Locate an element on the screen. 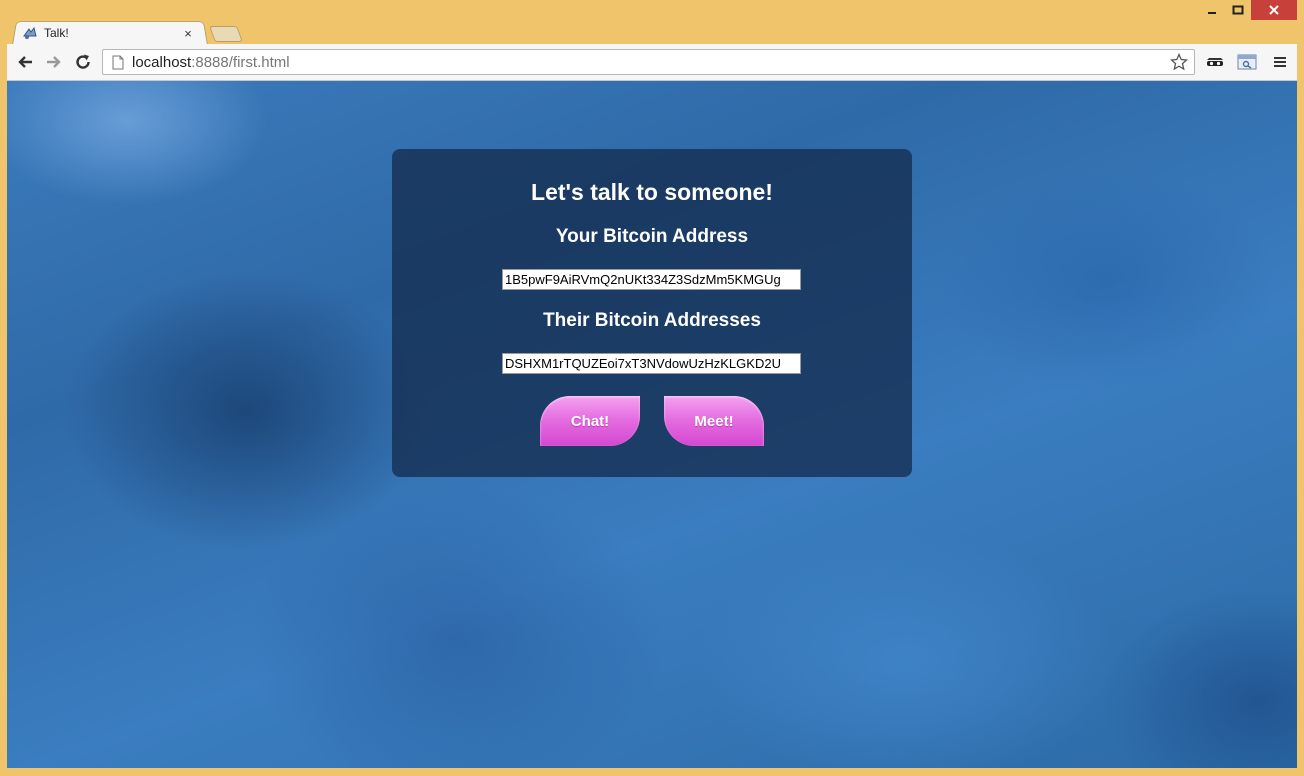 This screenshot has height=776, width=1304. tab-title: Talk! is located at coordinates (56, 33).